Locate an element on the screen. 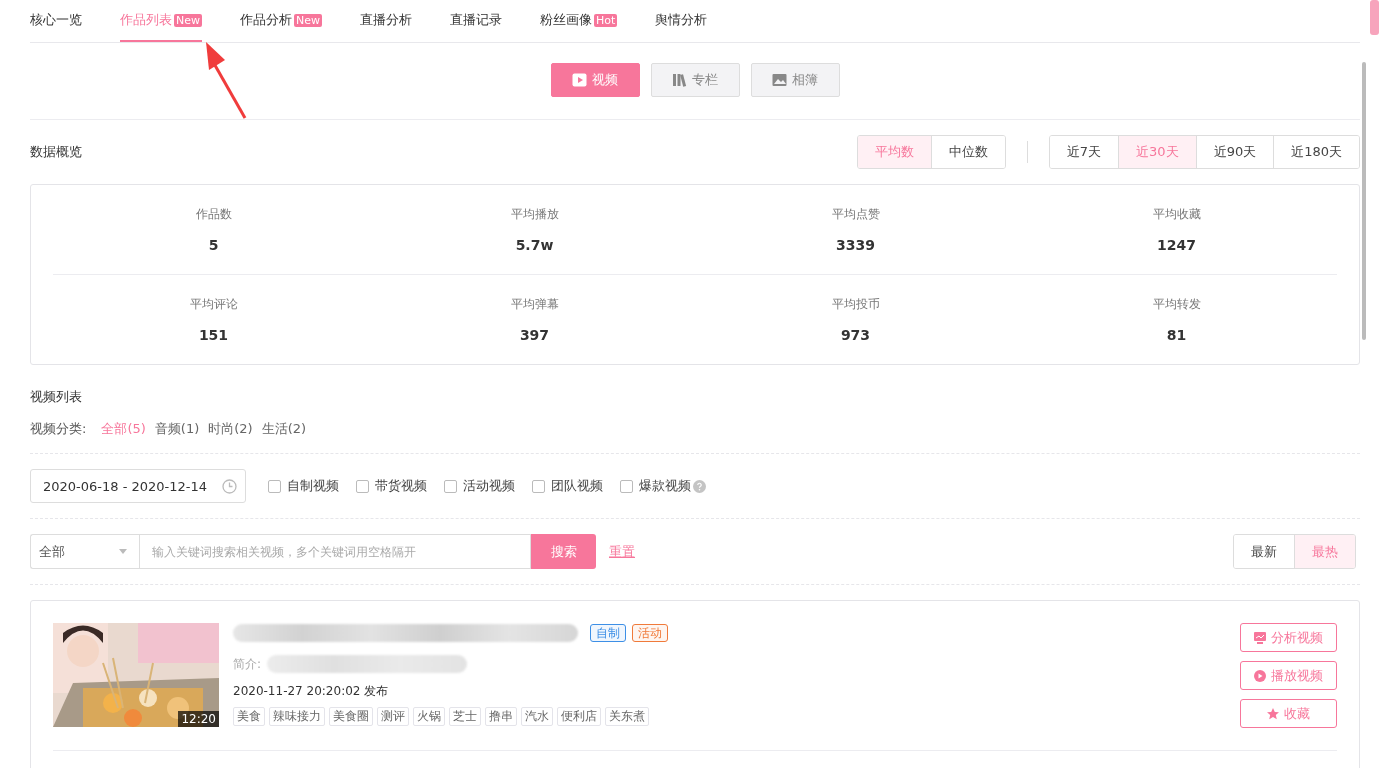  help-icon is located at coordinates (699, 486).